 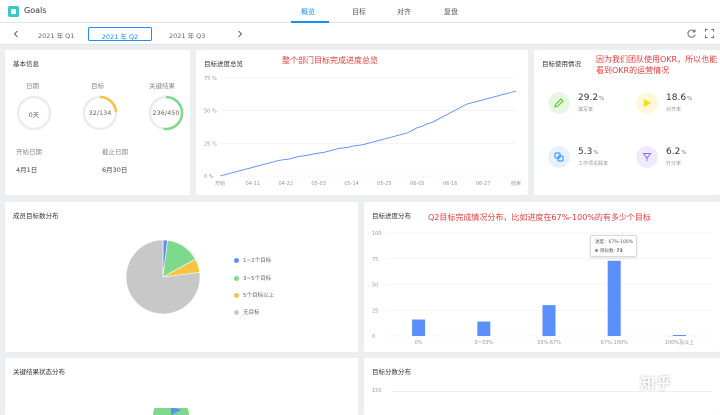 I want to click on member-pie-chart, so click(x=163, y=277).